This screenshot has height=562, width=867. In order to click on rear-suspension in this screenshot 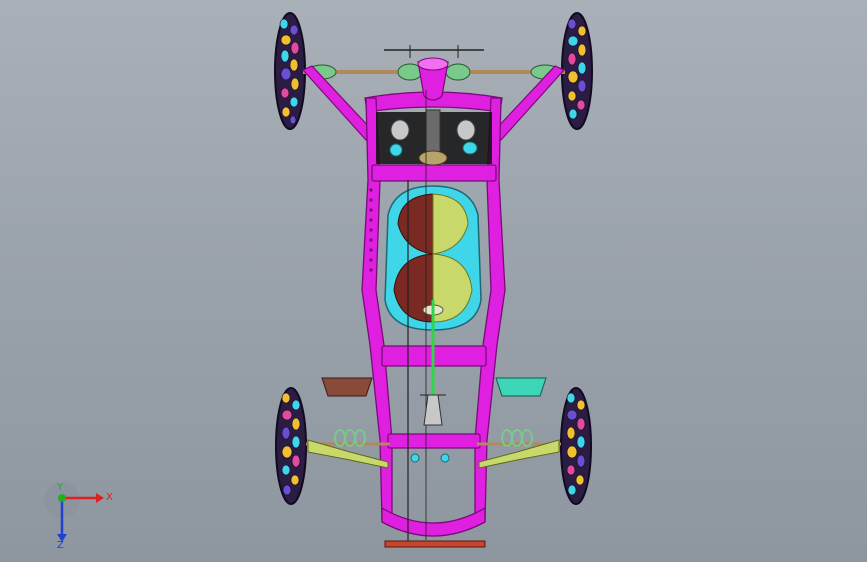, I will do `click(433, 431)`.